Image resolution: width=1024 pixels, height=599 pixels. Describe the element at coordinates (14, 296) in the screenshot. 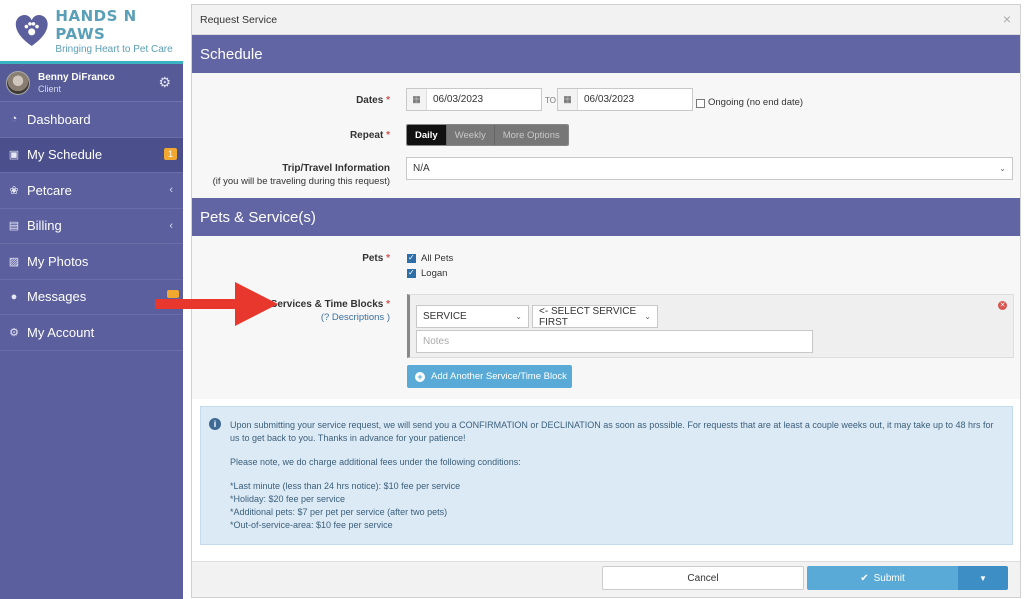

I see `chat-icon: ●` at that location.